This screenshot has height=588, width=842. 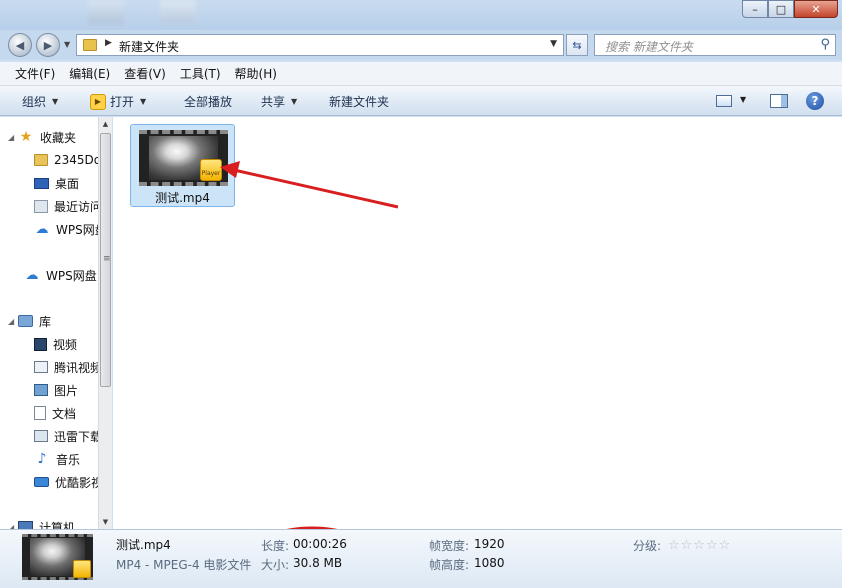 I want to click on address-row: ◀ ▶ ▼ ▶ 新建文件夹 ▼ ⇆ 搜索 新建文件夹 ⚲, so click(x=421, y=45).